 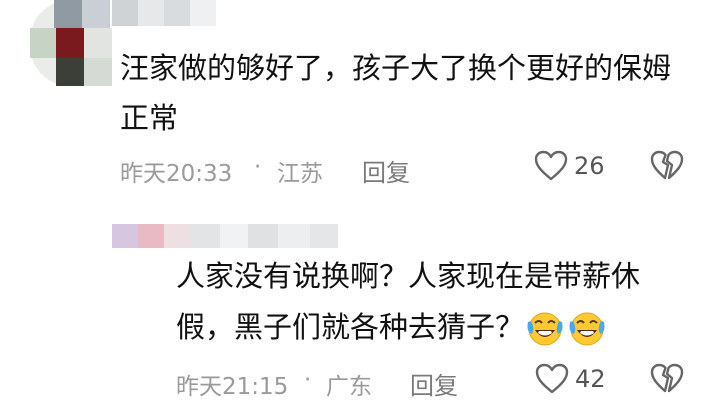 What do you see at coordinates (589, 166) in the screenshot?
I see `like-count: 26` at bounding box center [589, 166].